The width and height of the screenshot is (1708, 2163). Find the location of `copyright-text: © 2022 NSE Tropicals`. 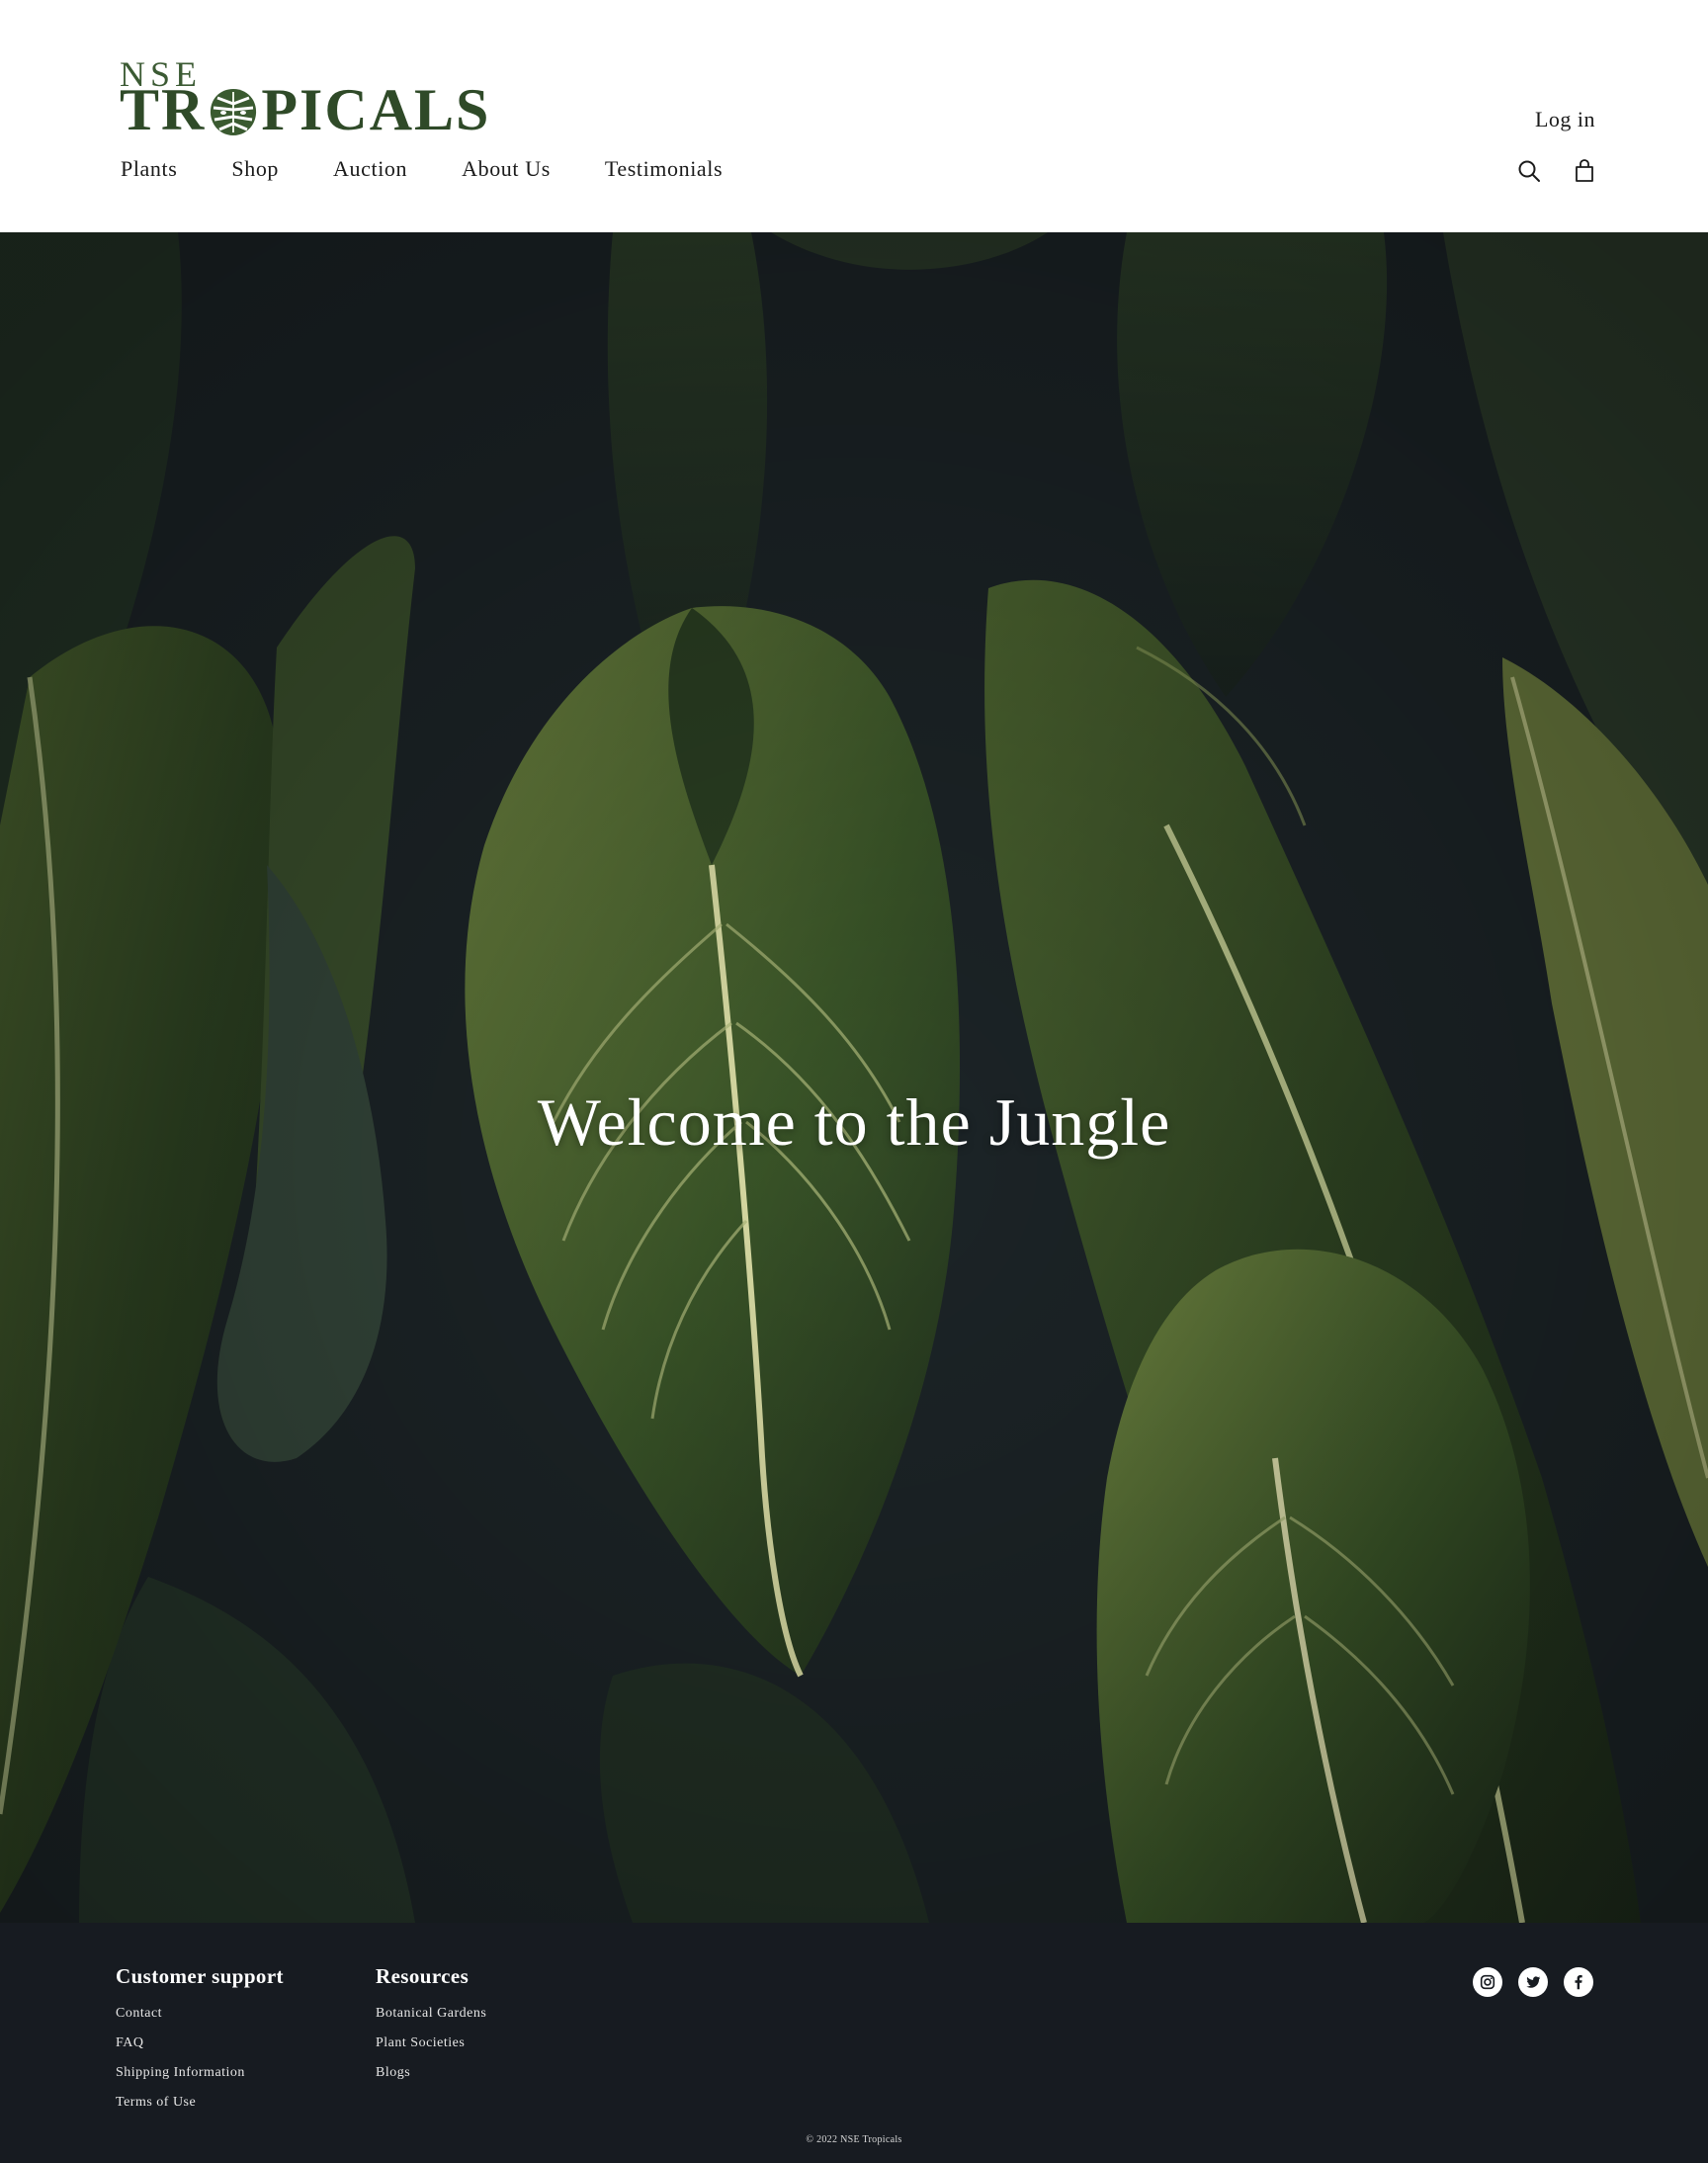

copyright-text: © 2022 NSE Tropicals is located at coordinates (854, 2140).